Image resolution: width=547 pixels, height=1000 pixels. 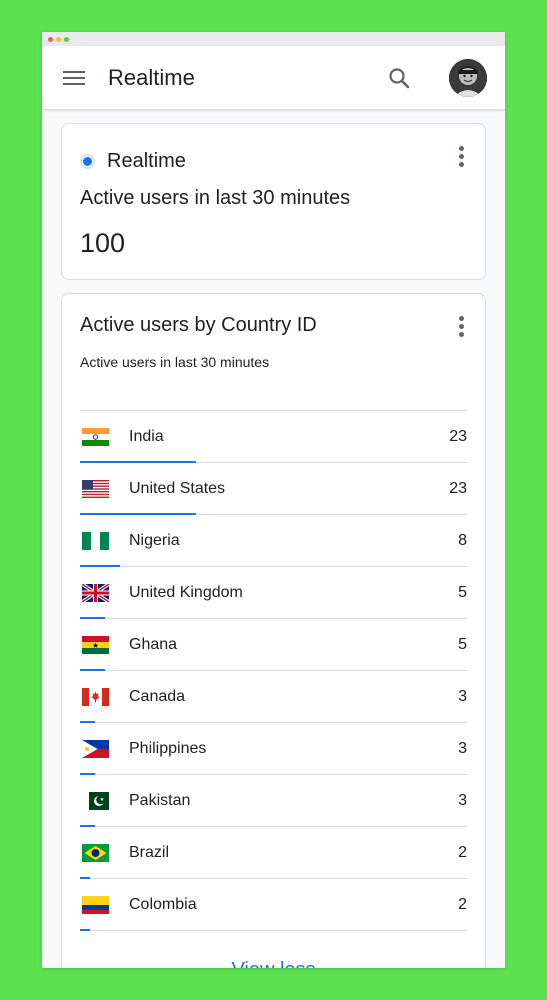 What do you see at coordinates (146, 161) in the screenshot?
I see `realtime-label: Realtime` at bounding box center [146, 161].